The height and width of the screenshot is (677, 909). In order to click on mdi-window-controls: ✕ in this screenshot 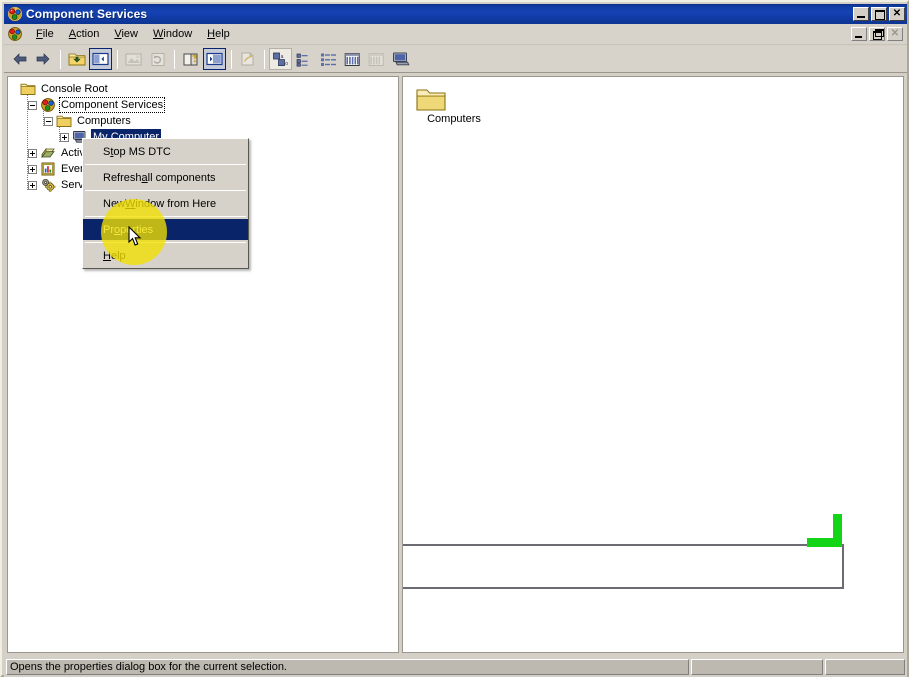, I will do `click(877, 34)`.